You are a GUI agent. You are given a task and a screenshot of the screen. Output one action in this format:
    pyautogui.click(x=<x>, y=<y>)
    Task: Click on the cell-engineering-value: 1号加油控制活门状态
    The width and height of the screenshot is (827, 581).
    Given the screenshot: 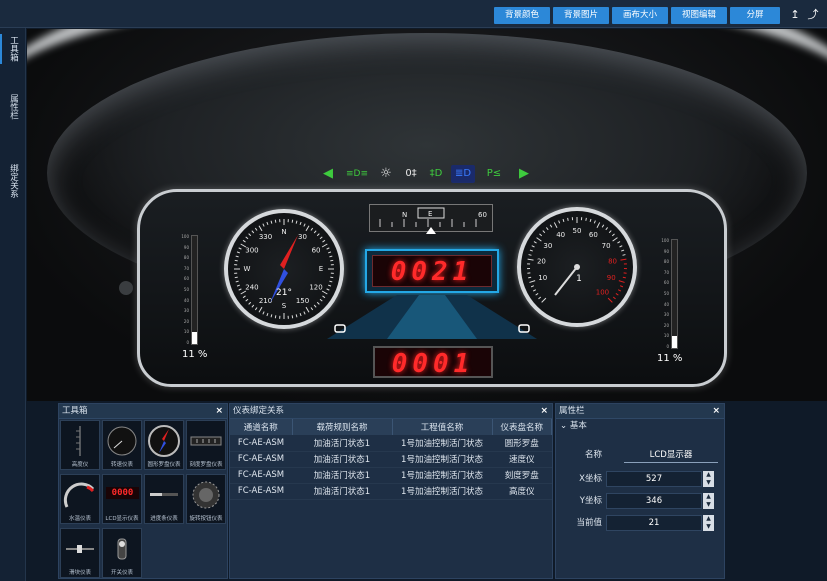 What is the action you would take?
    pyautogui.click(x=442, y=459)
    